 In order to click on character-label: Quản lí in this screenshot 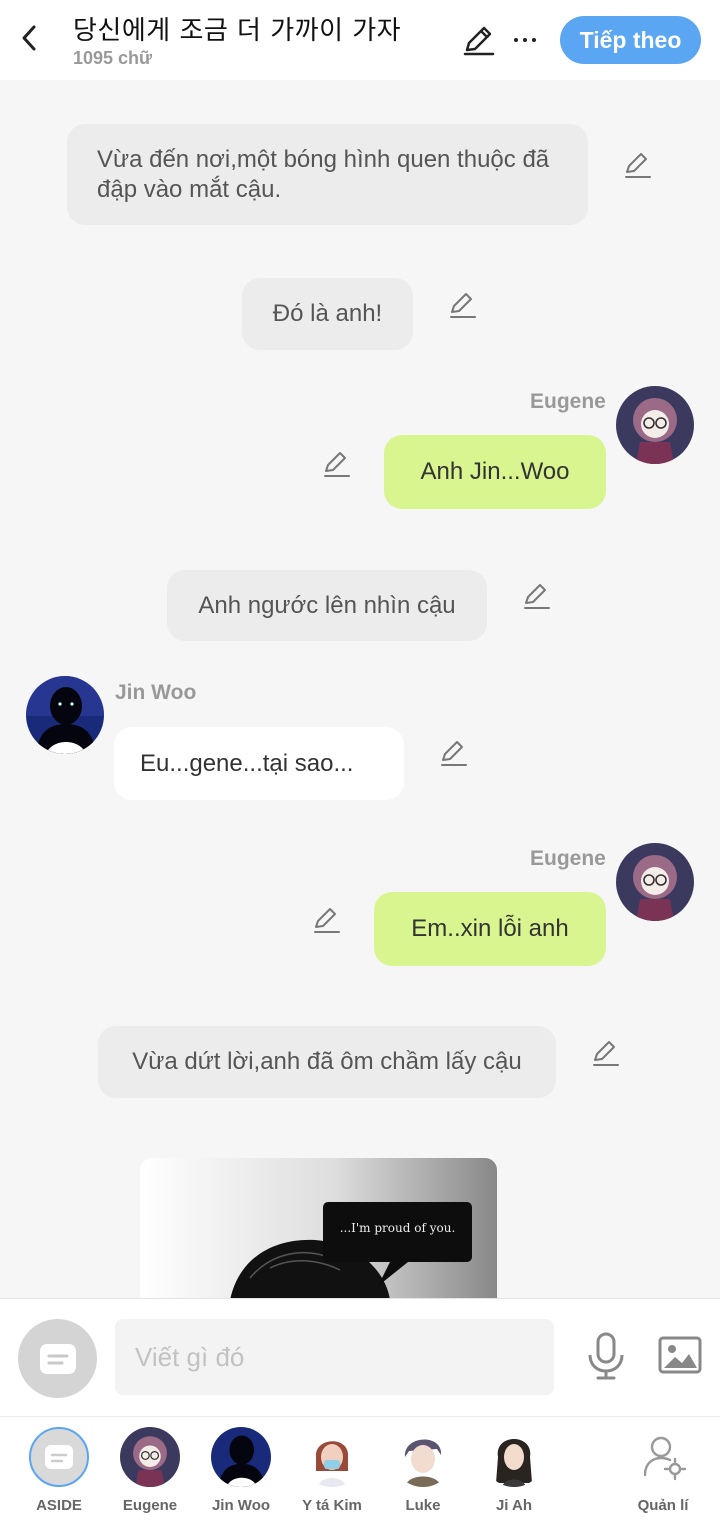, I will do `click(663, 1505)`.